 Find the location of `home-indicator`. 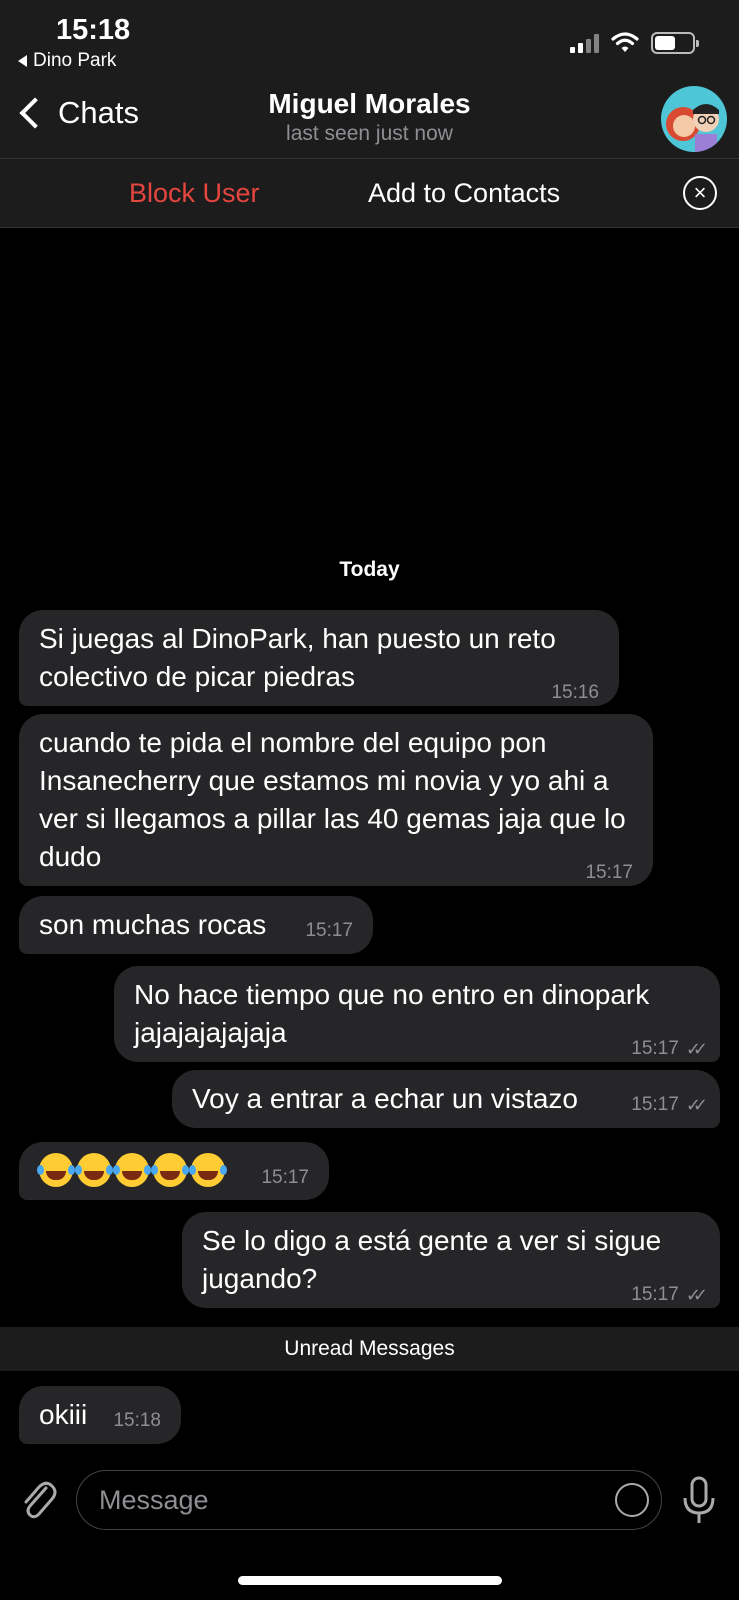

home-indicator is located at coordinates (370, 1580).